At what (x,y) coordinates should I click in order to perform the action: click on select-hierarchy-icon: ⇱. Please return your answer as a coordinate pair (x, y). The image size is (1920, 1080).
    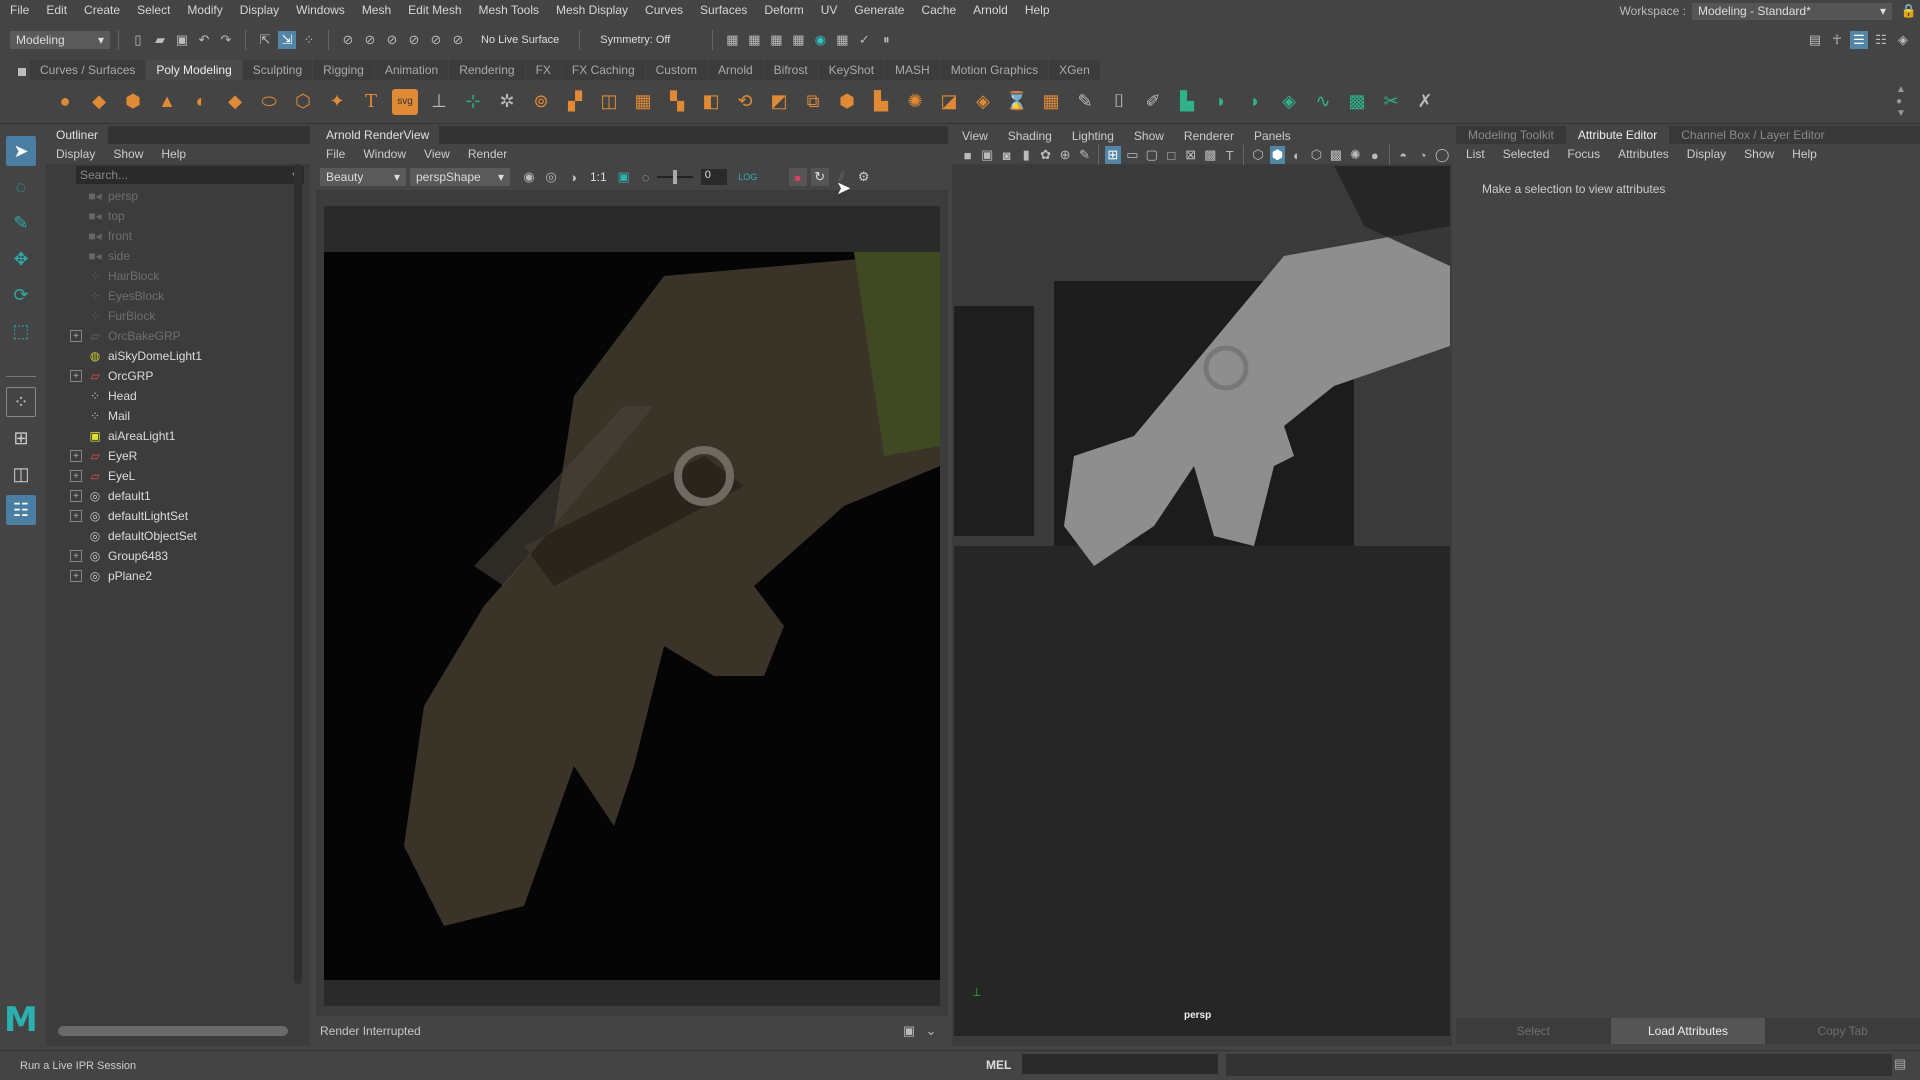
    Looking at the image, I should click on (265, 40).